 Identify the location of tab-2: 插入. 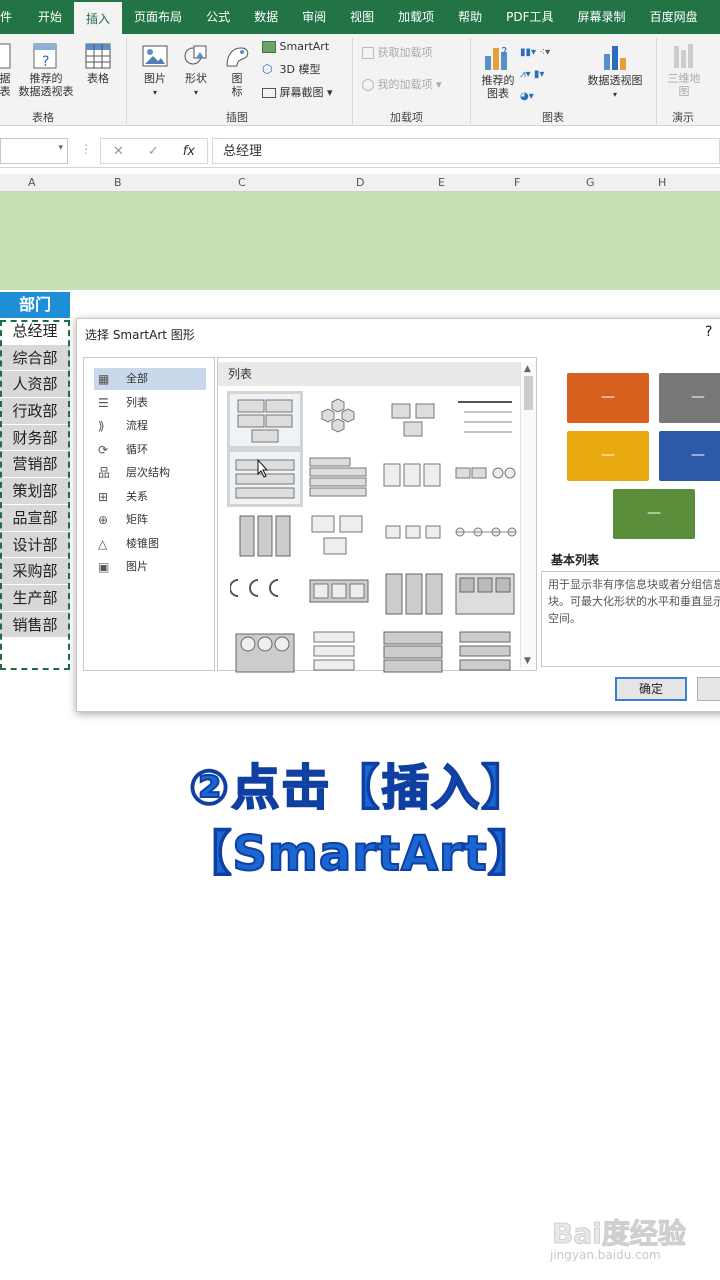
(98, 17).